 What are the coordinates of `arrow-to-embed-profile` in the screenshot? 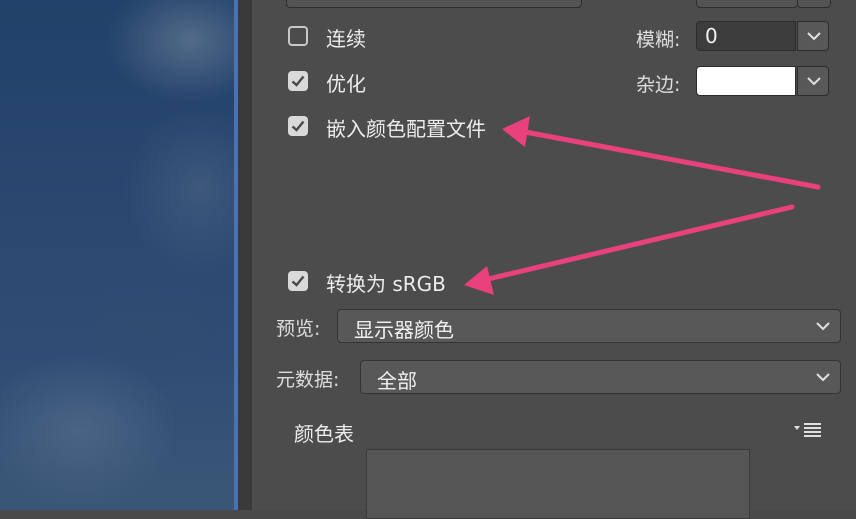 It's located at (669, 159).